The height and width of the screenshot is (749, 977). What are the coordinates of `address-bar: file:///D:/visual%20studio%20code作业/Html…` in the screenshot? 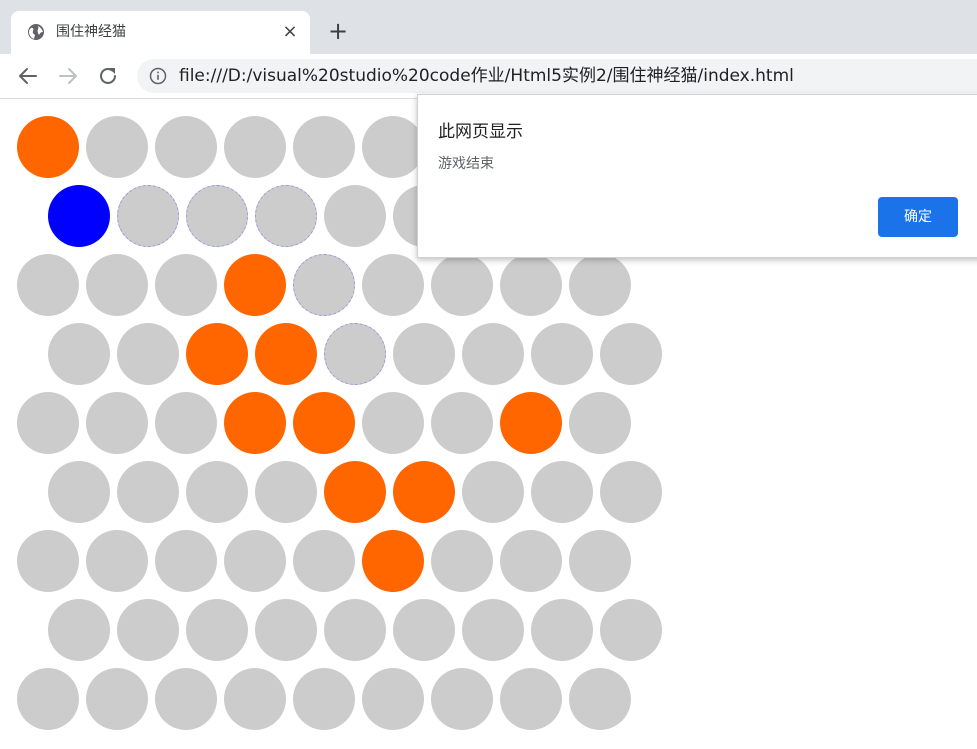 It's located at (557, 76).